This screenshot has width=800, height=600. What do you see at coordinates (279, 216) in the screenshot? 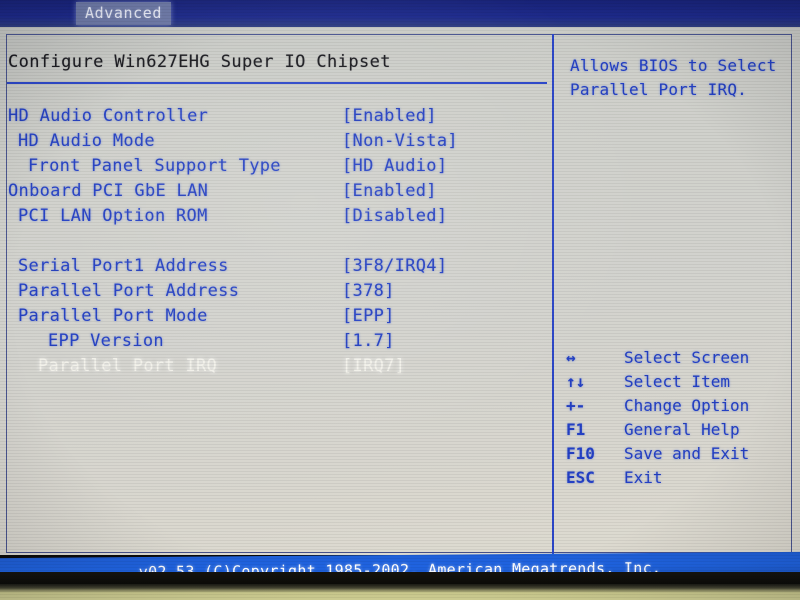
I see `settings-row: PCI LAN Option ROM [Disabled]` at bounding box center [279, 216].